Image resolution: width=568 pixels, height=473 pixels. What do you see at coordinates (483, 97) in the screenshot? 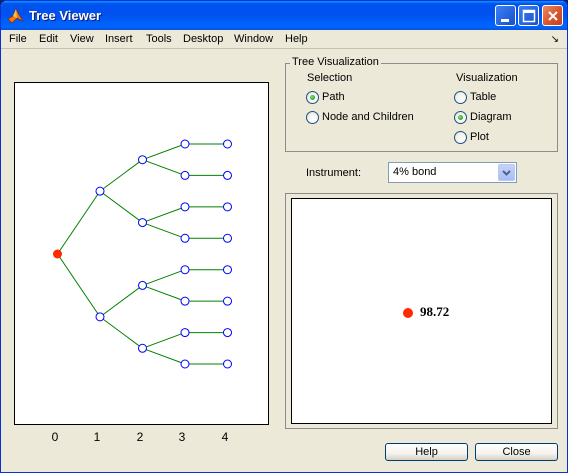
I see `radio-label-table: Table` at bounding box center [483, 97].